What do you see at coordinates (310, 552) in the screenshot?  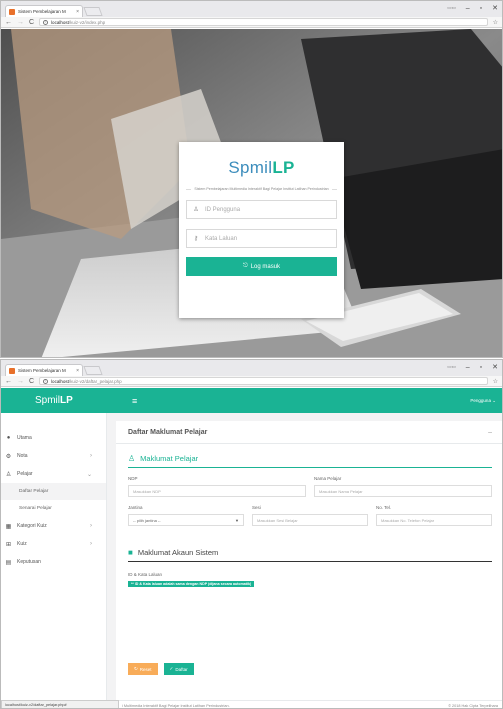 I see `account-section-header: ■ Maklumat Akaun Sistem` at bounding box center [310, 552].